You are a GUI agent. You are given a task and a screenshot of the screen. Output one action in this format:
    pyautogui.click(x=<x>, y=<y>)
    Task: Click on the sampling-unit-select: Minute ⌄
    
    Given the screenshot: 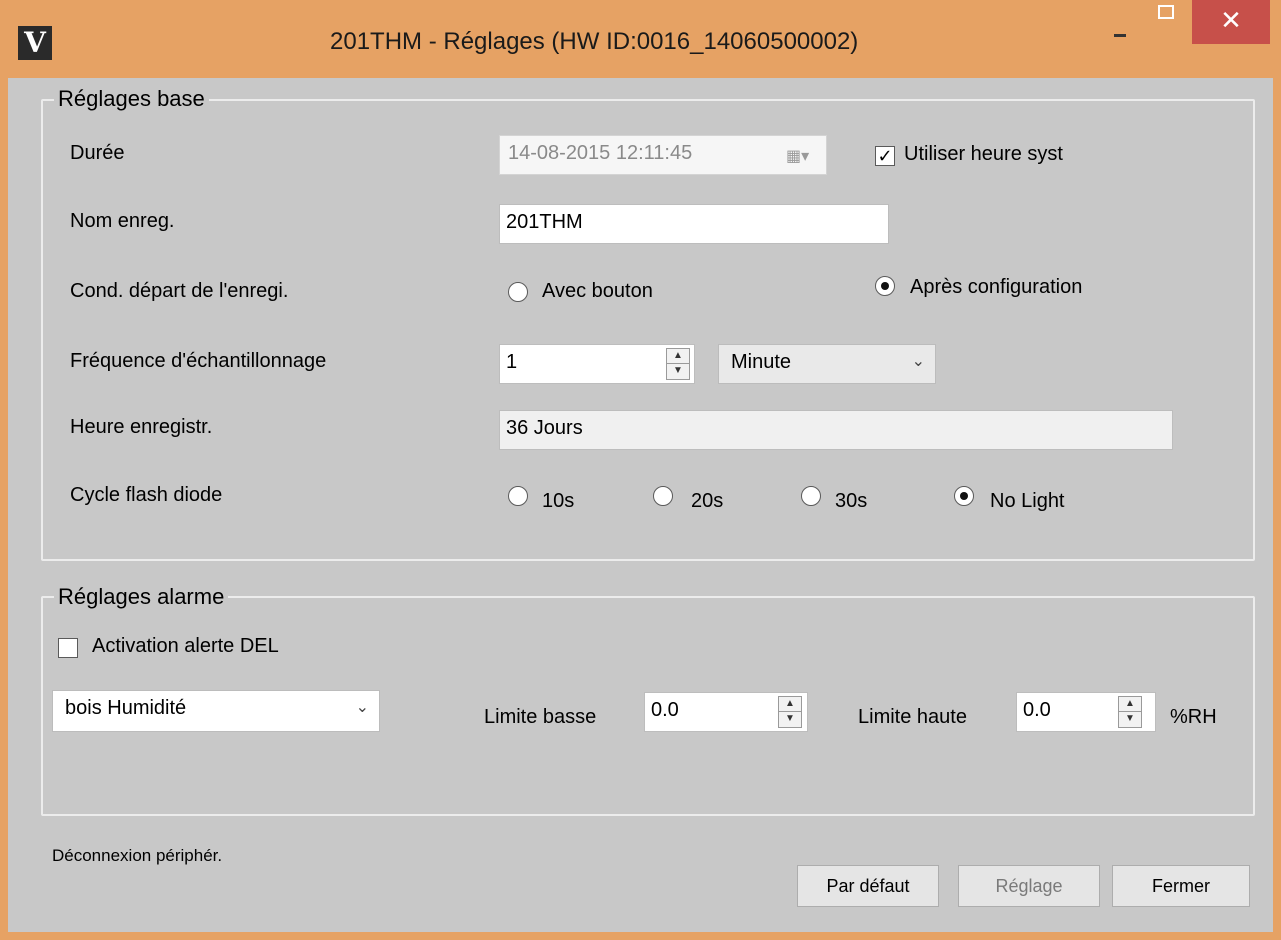 What is the action you would take?
    pyautogui.click(x=827, y=364)
    